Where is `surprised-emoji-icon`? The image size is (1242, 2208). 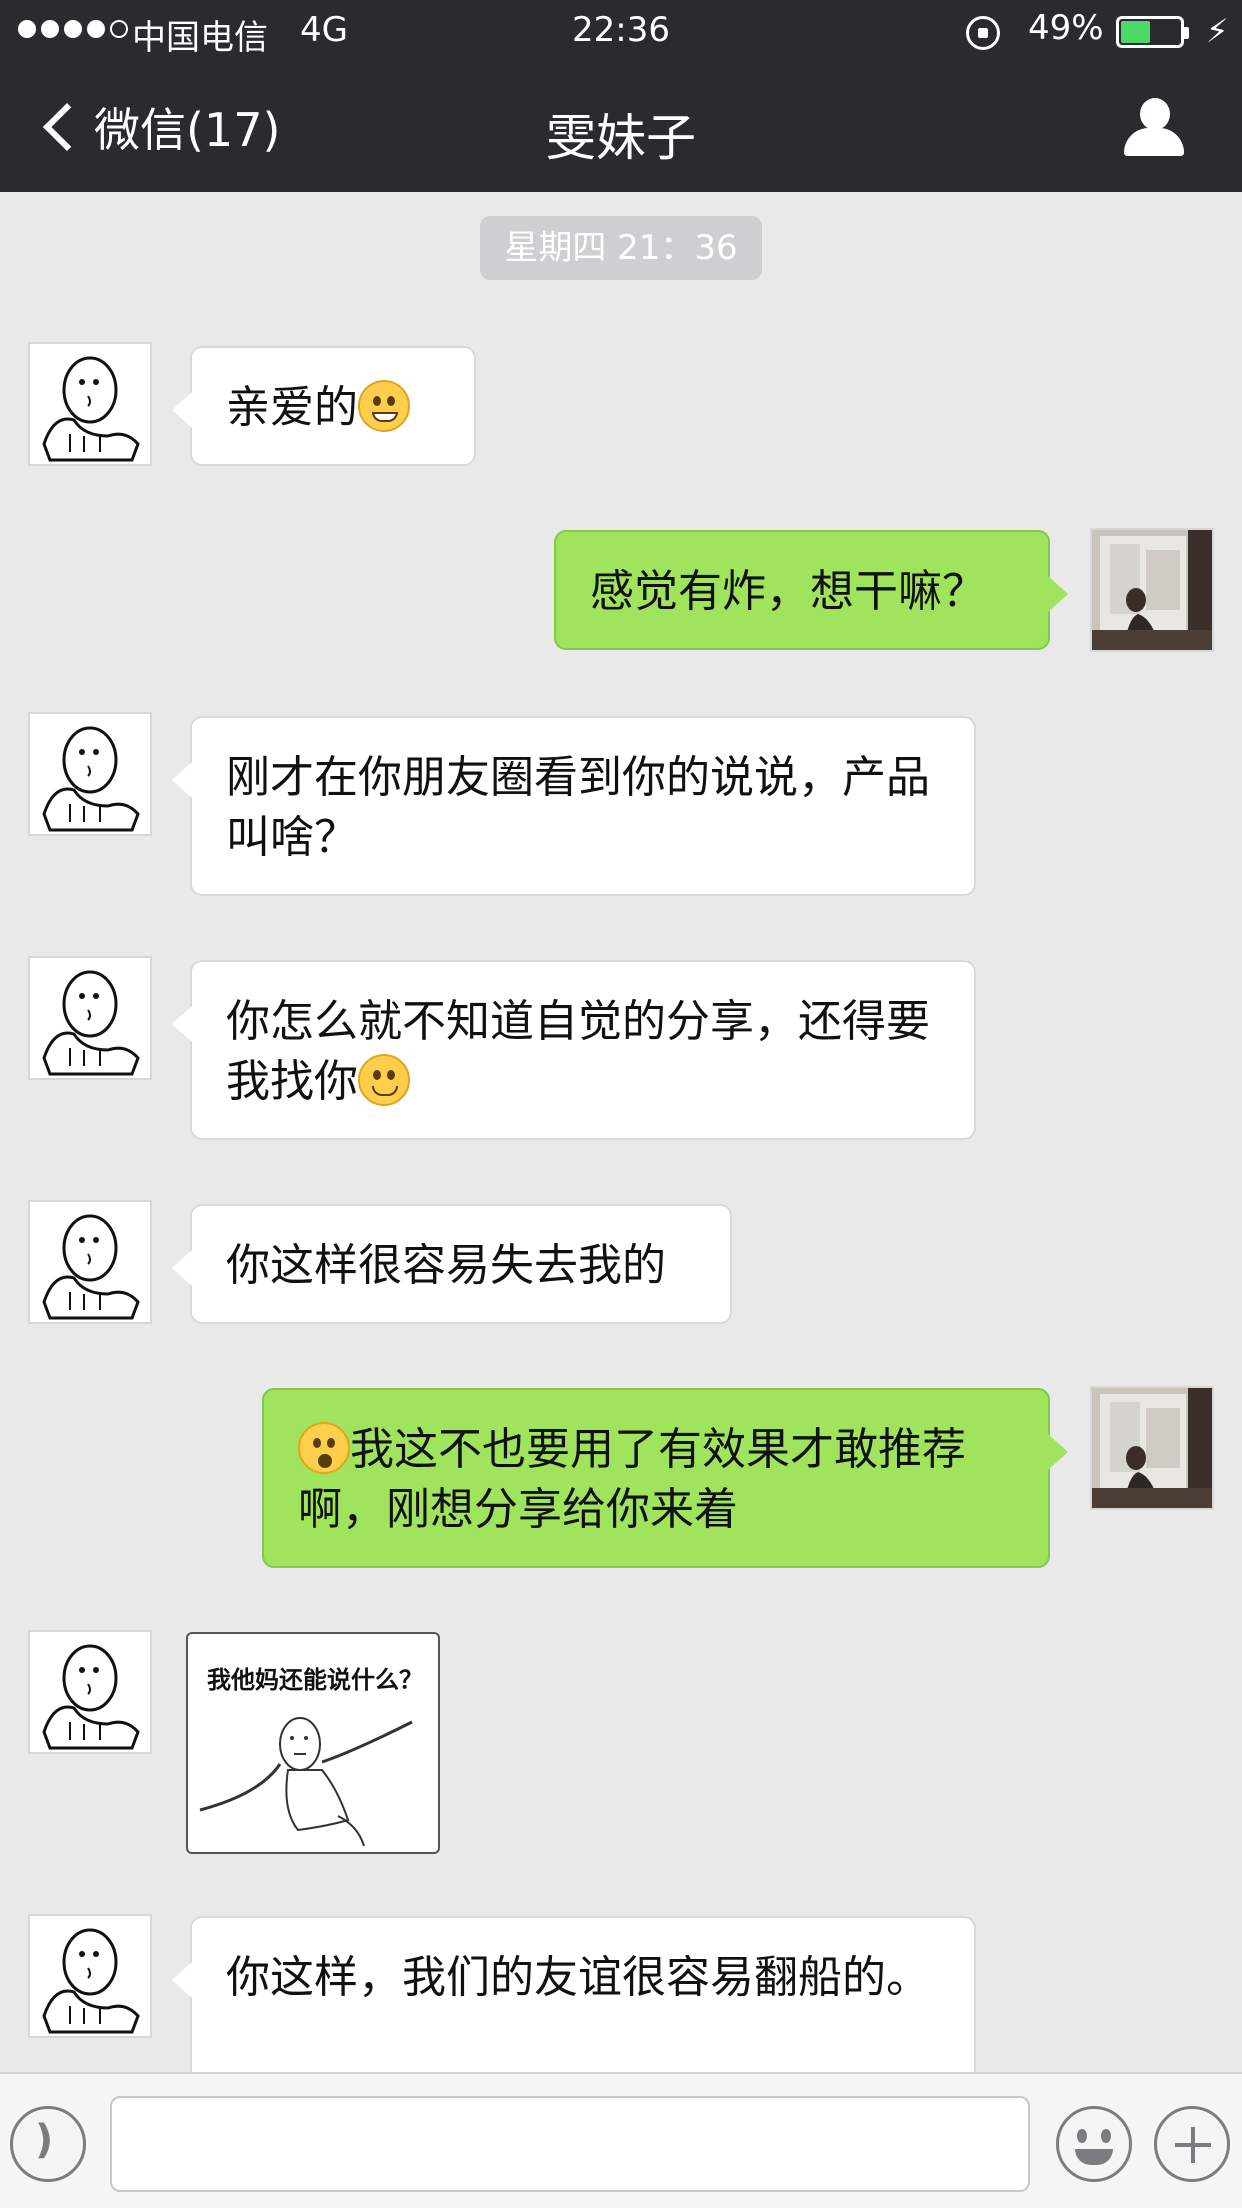 surprised-emoji-icon is located at coordinates (324, 1448).